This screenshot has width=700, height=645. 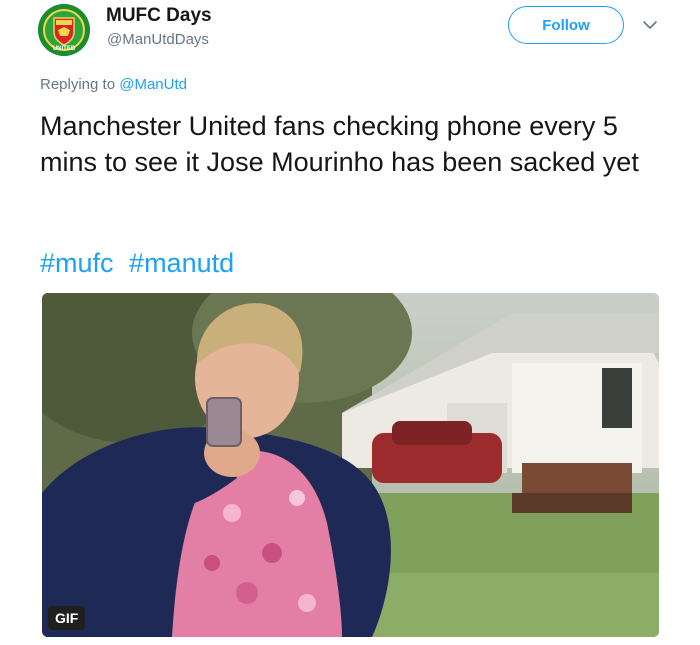 What do you see at coordinates (158, 39) in the screenshot?
I see `user-handle: @ManUtdDays` at bounding box center [158, 39].